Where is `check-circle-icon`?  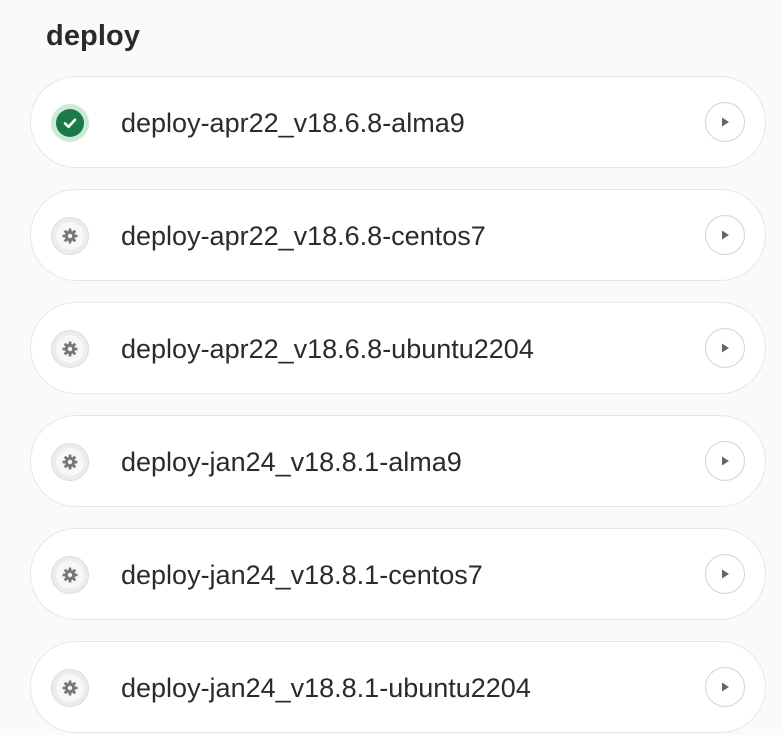 check-circle-icon is located at coordinates (70, 123).